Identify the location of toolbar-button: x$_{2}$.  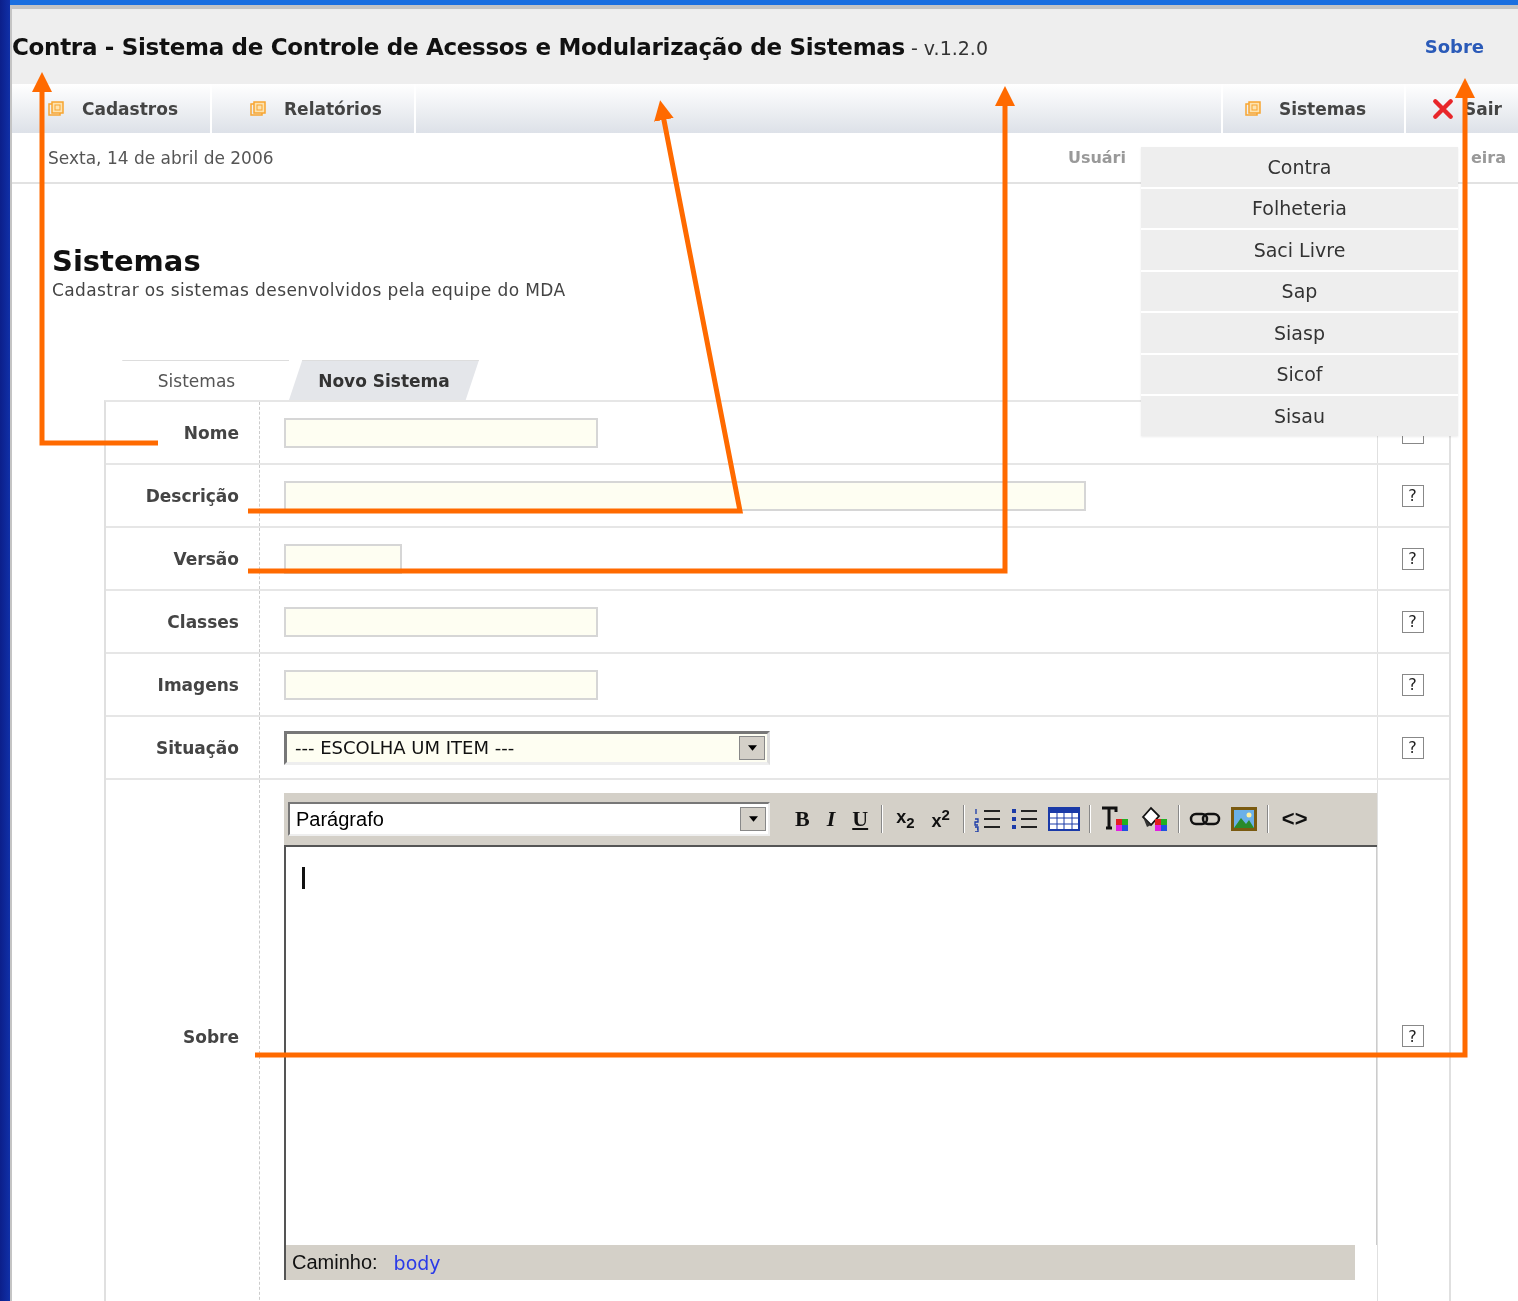
(905, 819).